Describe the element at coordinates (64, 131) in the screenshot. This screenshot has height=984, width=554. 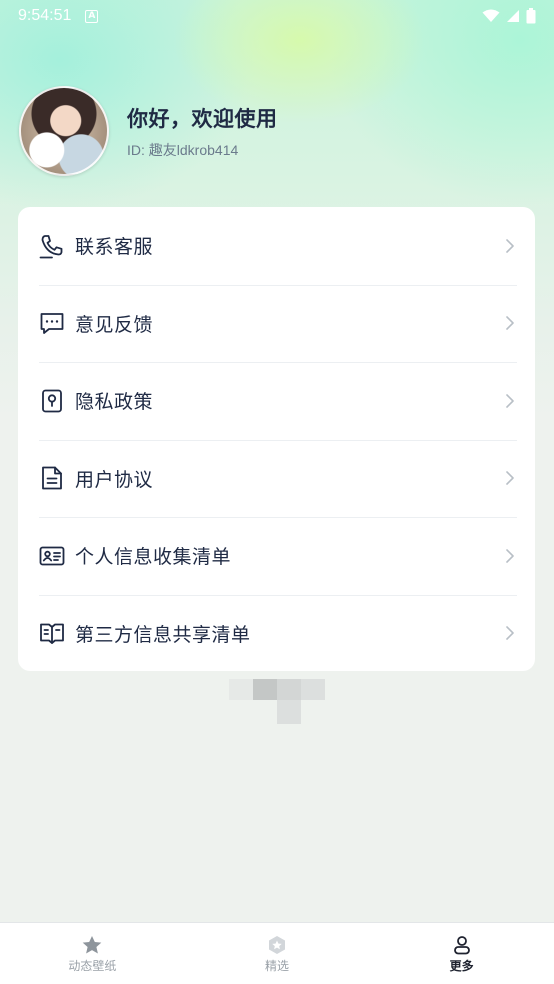
I see `avatar` at that location.